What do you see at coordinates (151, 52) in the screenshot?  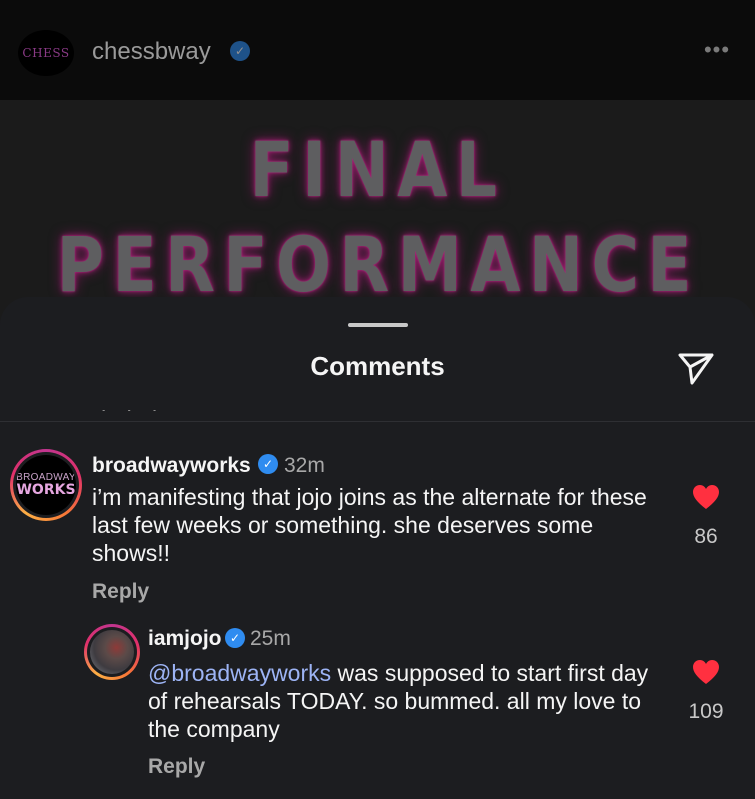 I see `post-username: chessbway` at bounding box center [151, 52].